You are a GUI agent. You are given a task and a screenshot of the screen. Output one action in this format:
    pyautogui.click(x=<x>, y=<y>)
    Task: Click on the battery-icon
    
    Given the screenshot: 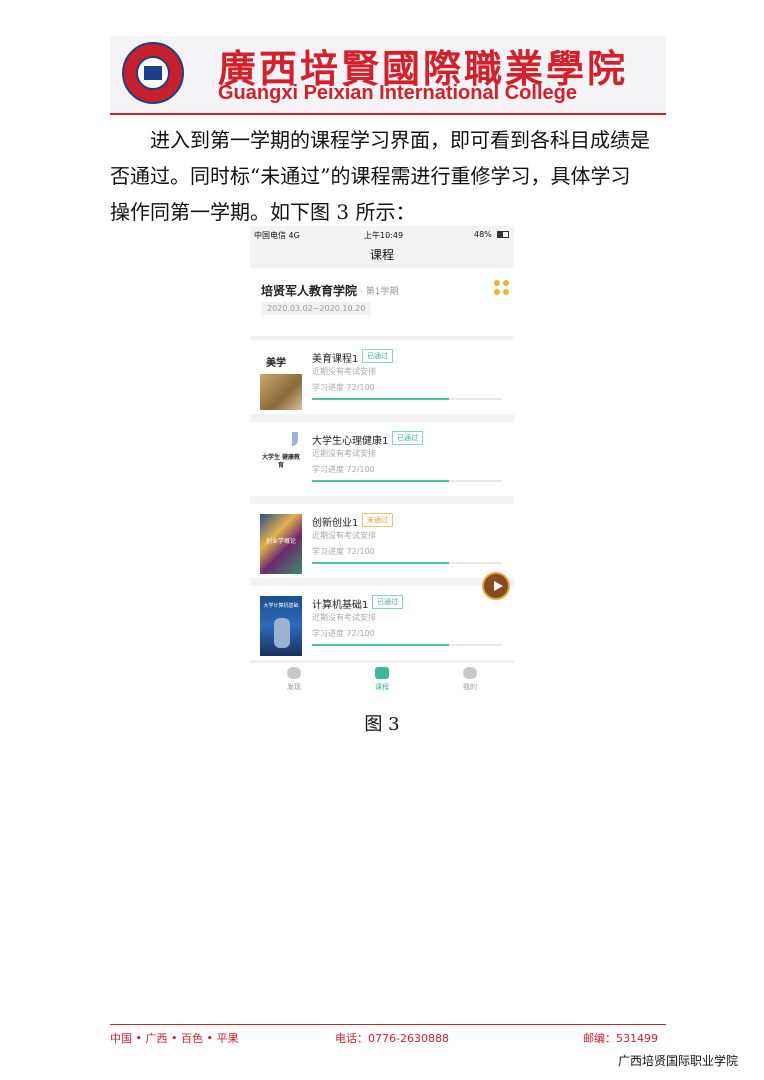 What is the action you would take?
    pyautogui.click(x=503, y=234)
    